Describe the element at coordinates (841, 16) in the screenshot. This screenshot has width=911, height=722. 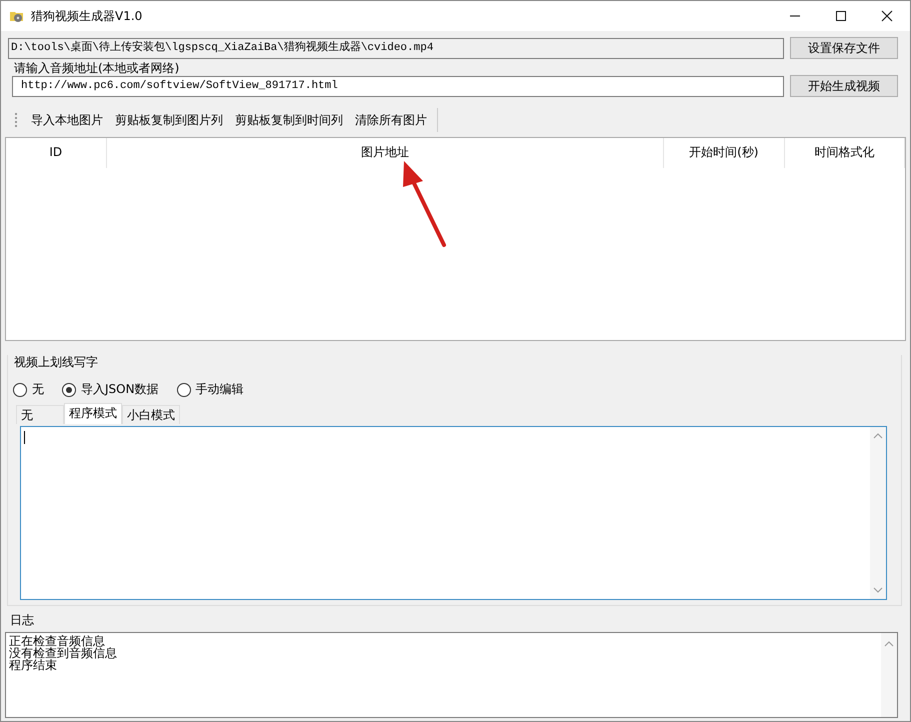
I see `maximize-icon` at that location.